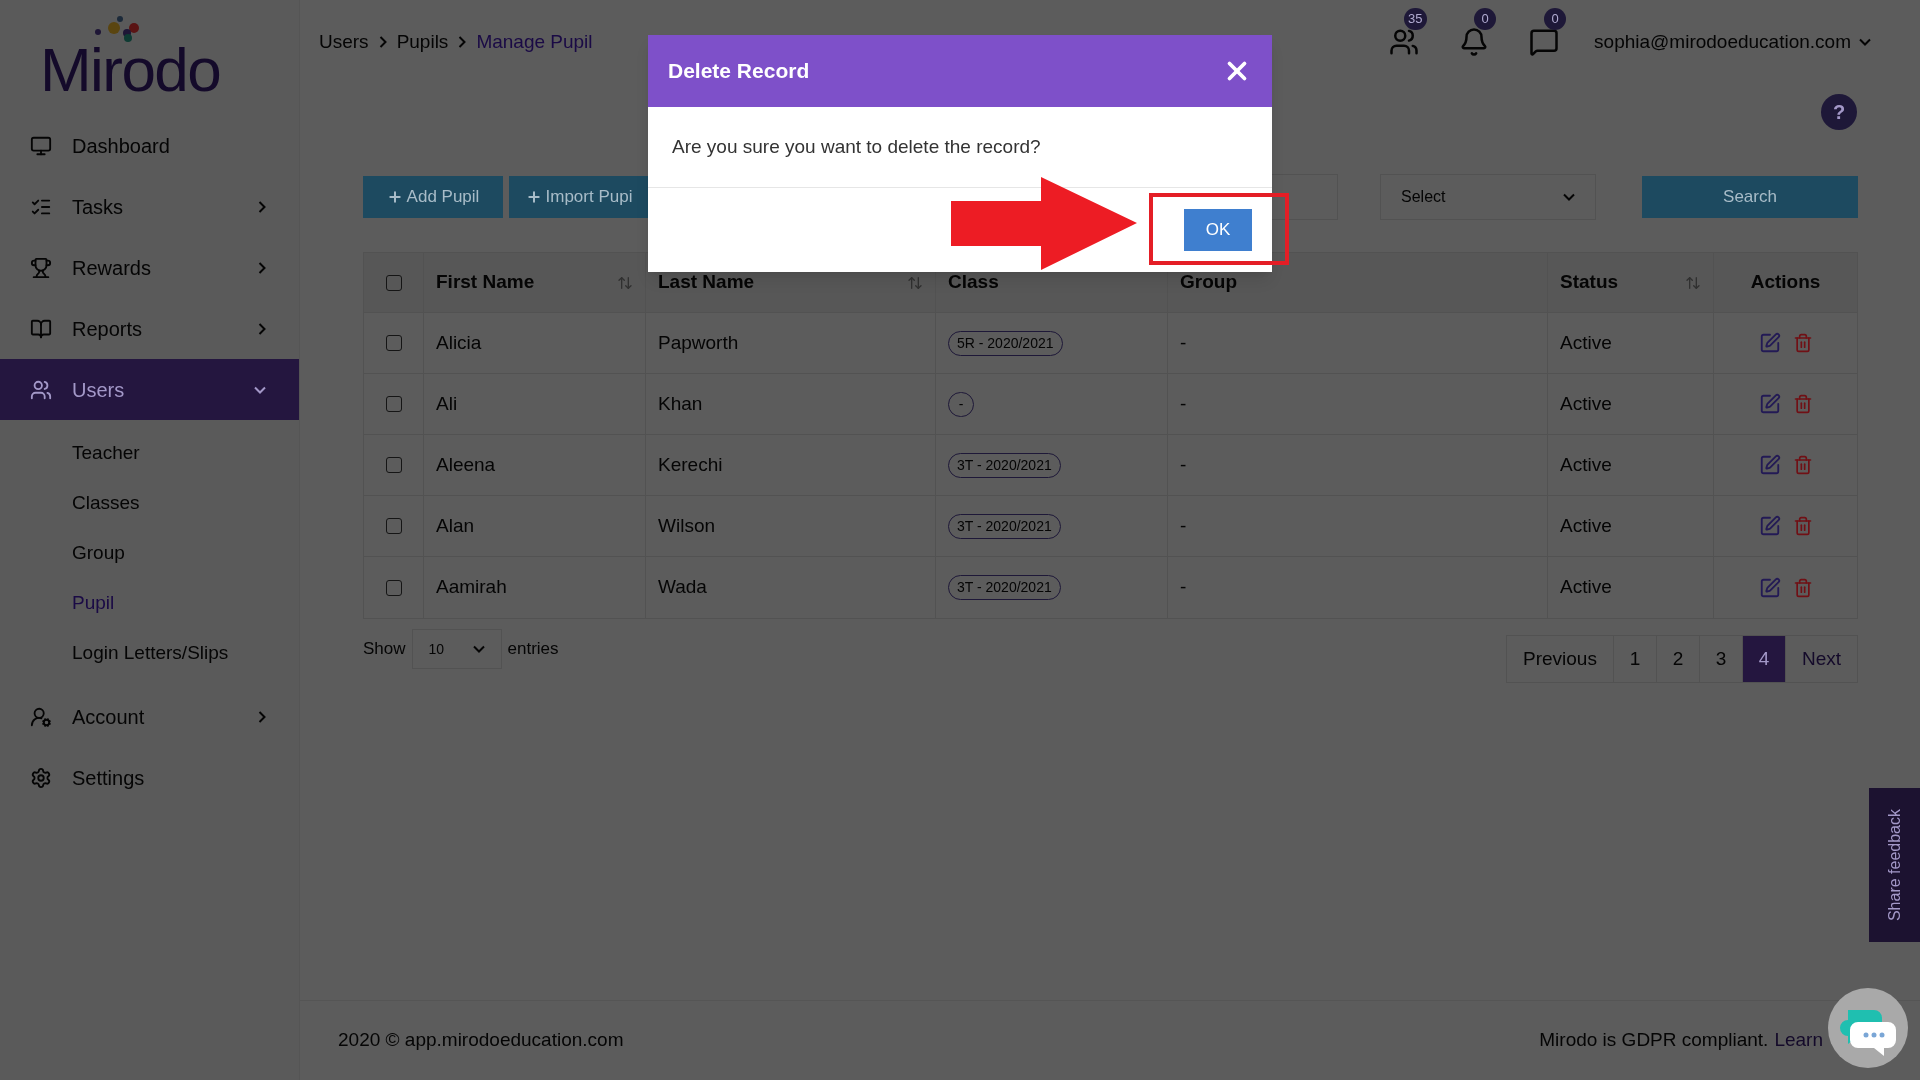  What do you see at coordinates (1721, 659) in the screenshot?
I see `page-button: 3` at bounding box center [1721, 659].